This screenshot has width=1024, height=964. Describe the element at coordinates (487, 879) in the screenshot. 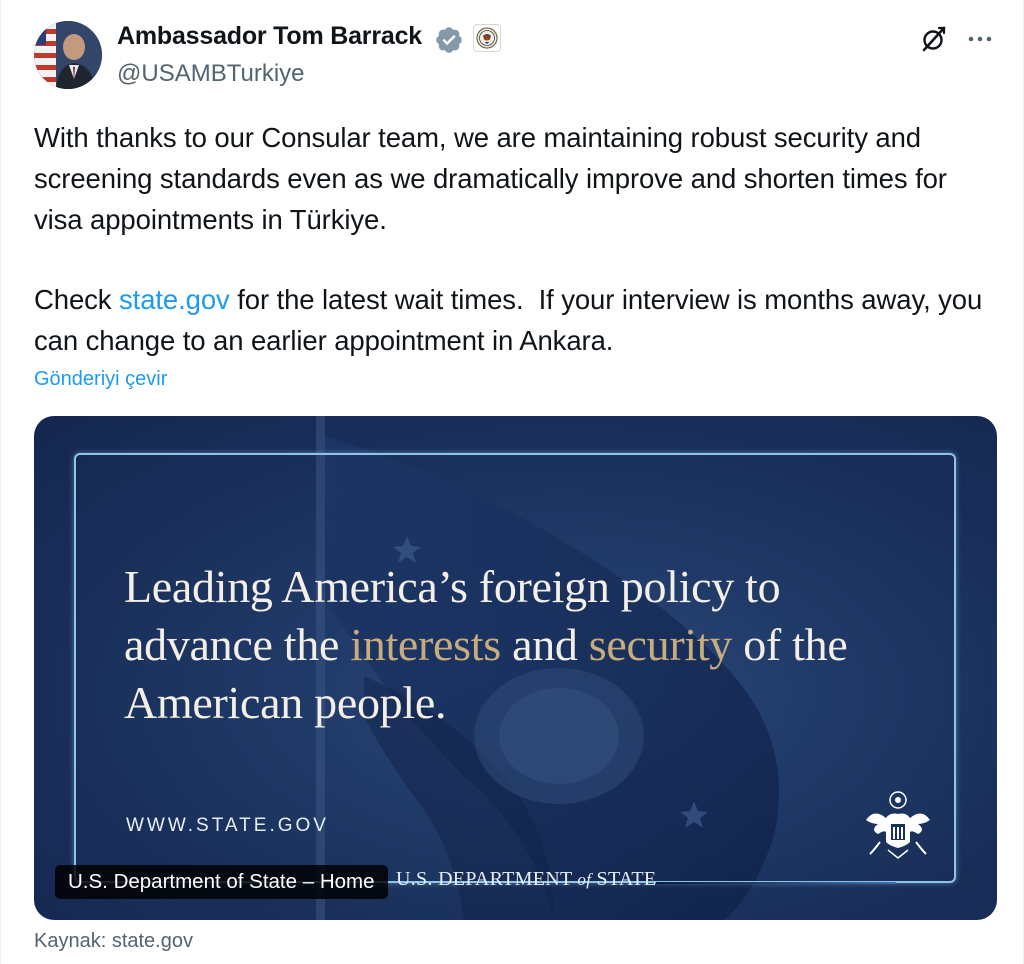

I see `dept-us-department: U.S. DEPARTMENT` at that location.